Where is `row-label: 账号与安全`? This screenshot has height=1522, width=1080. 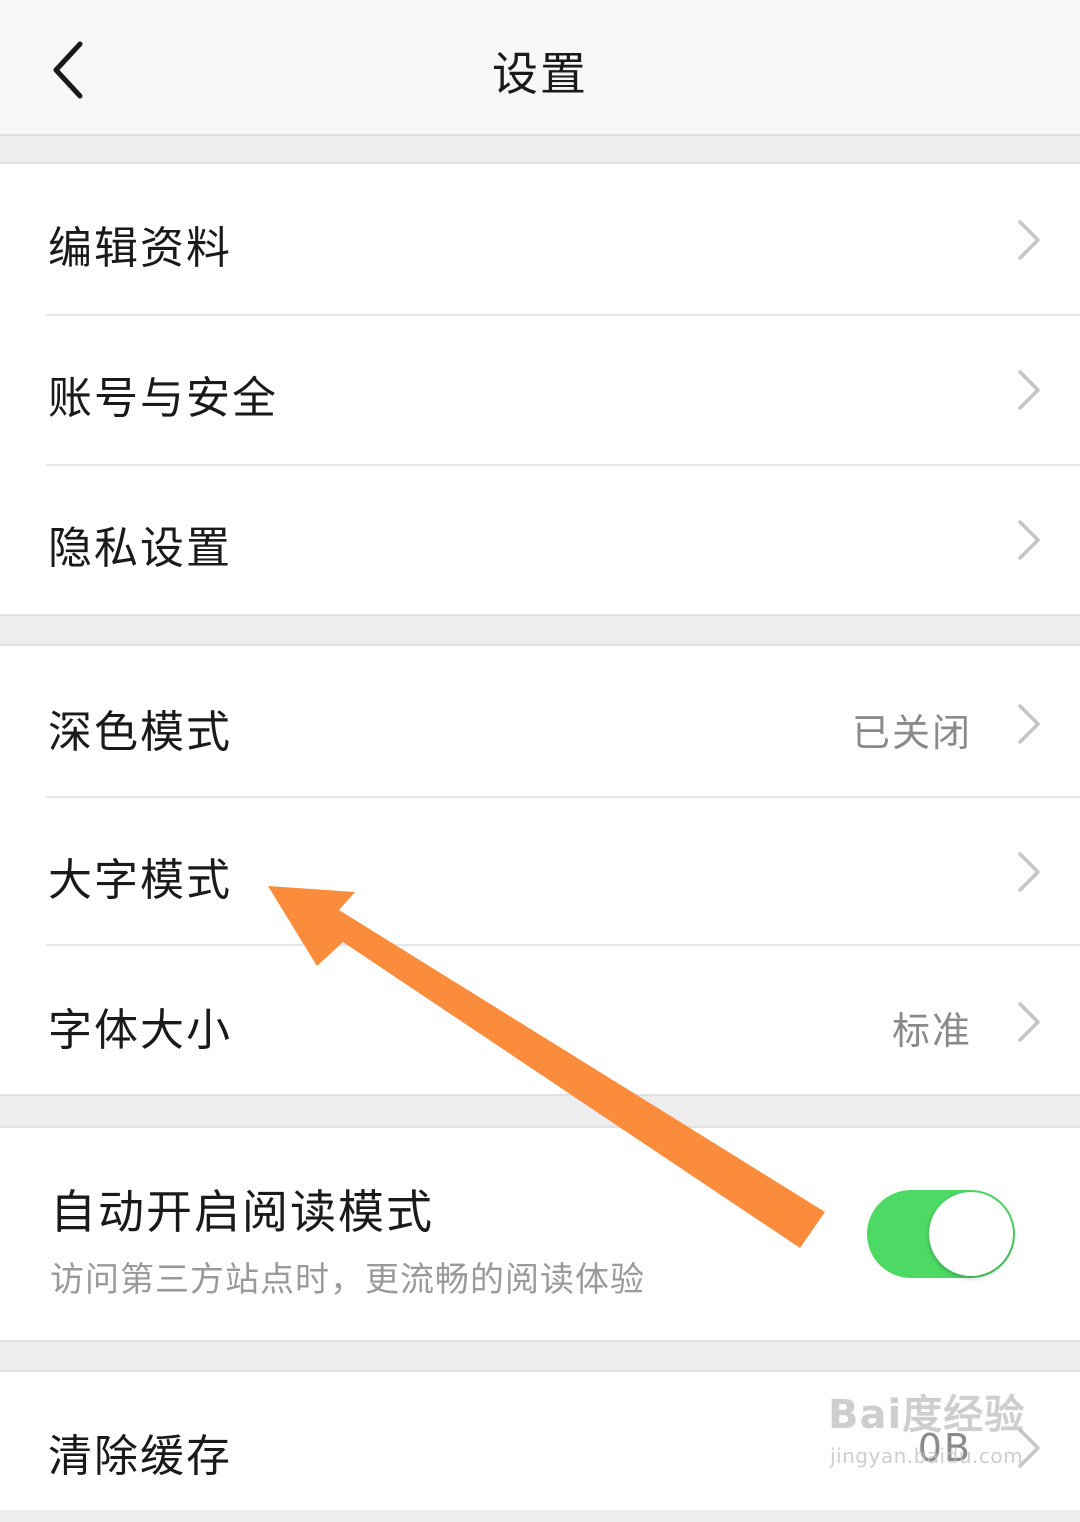
row-label: 账号与安全 is located at coordinates (163, 398).